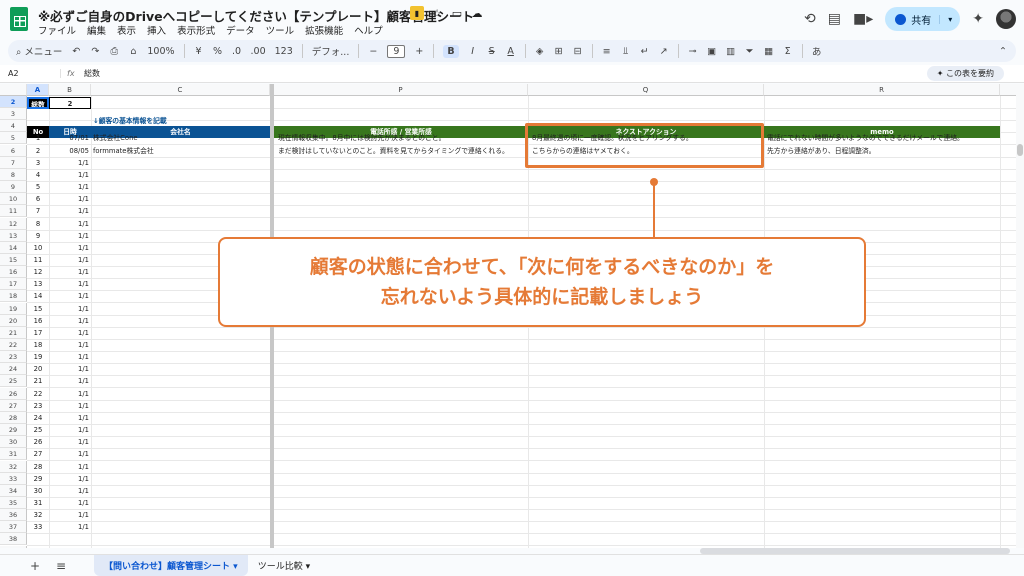 The width and height of the screenshot is (1024, 576). Describe the element at coordinates (949, 19) in the screenshot. I see `share-dropdown-icon: ▾` at that location.